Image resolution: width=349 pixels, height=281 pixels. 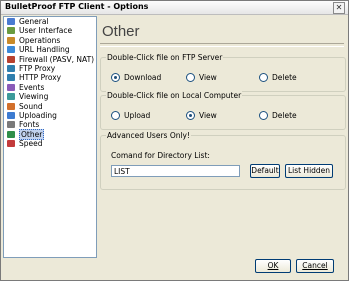 I want to click on sidebar-item-label: URL Handling, so click(x=44, y=50).